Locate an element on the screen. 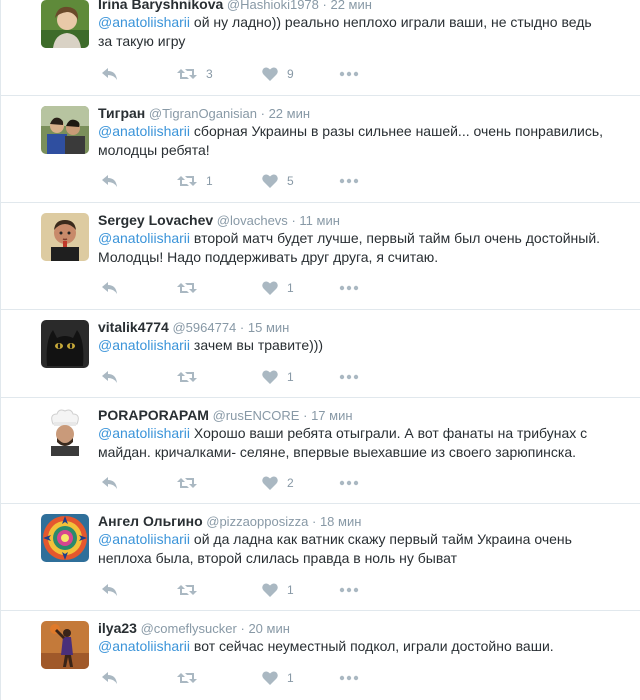 This screenshot has height=700, width=640. tweet-text: @anatoliisharii зачем вы травите))) is located at coordinates (353, 345).